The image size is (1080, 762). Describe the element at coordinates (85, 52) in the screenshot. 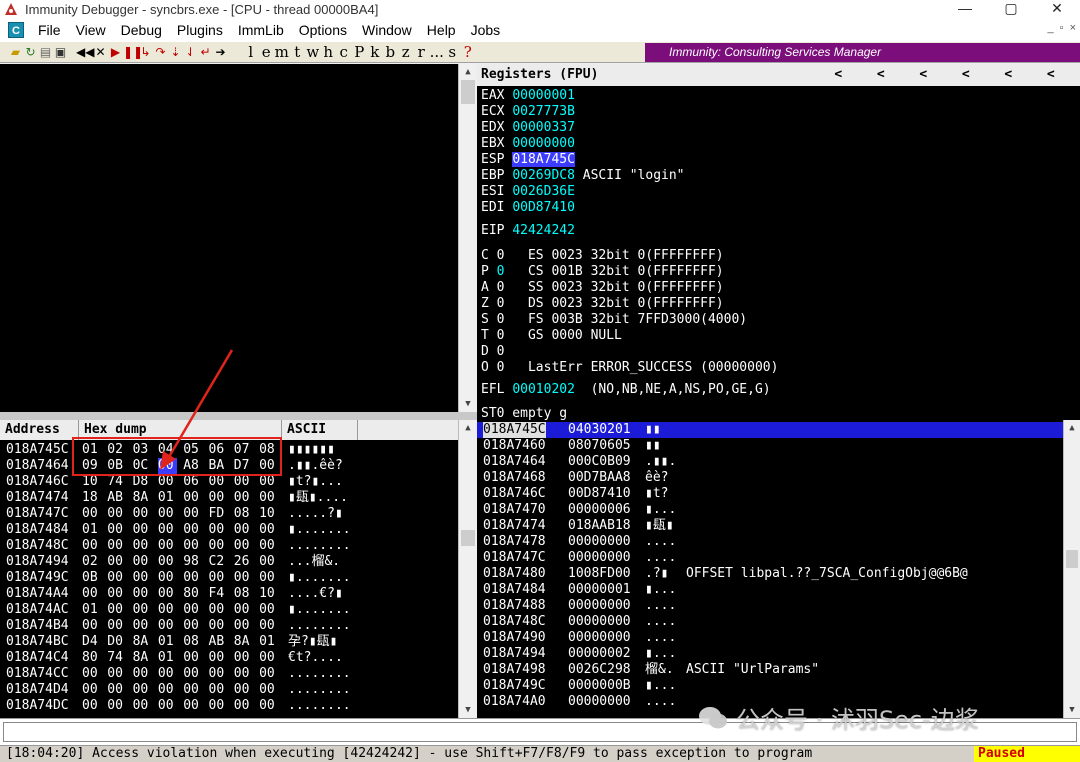

I see `rewind-icon: ◀◀` at that location.